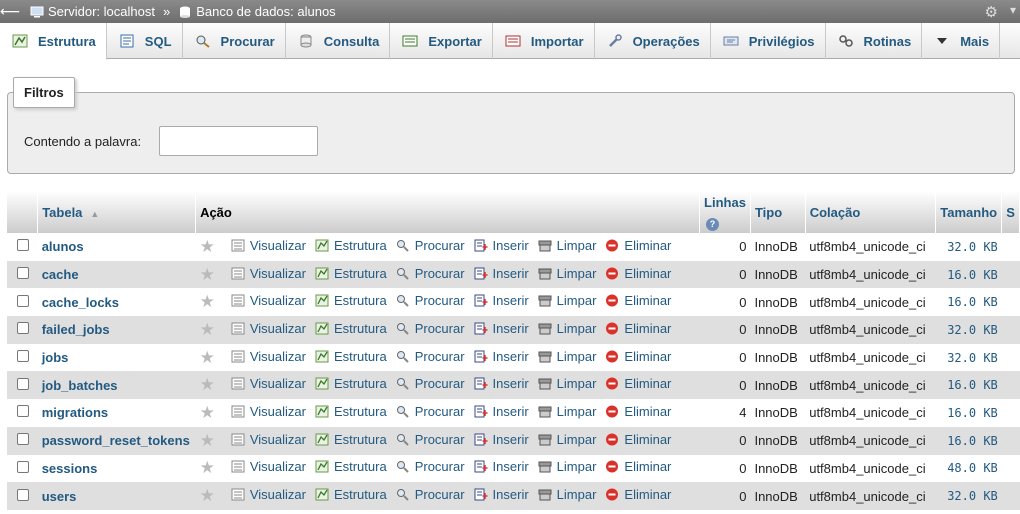  What do you see at coordinates (1010, 212) in the screenshot?
I see `col-header-overhead: S` at bounding box center [1010, 212].